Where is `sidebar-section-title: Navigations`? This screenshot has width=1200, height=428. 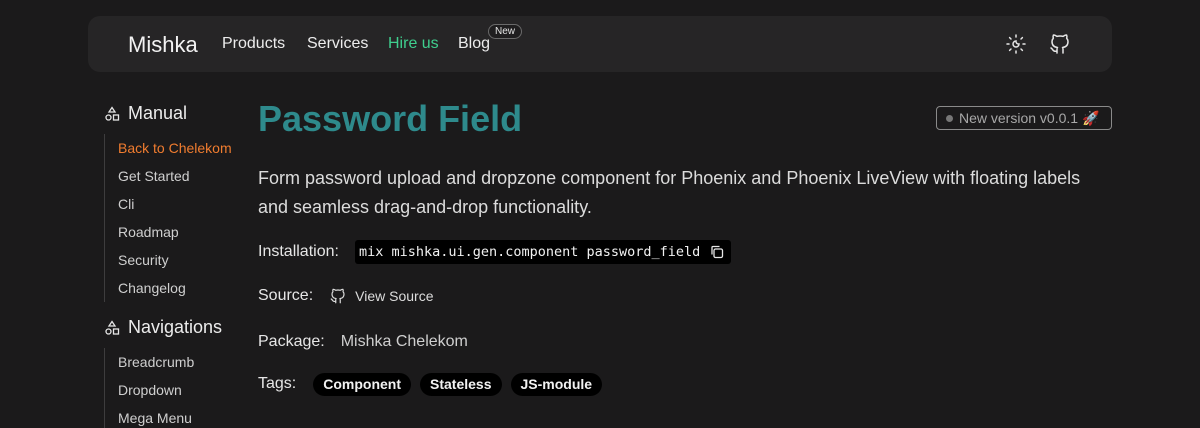
sidebar-section-title: Navigations is located at coordinates (175, 327).